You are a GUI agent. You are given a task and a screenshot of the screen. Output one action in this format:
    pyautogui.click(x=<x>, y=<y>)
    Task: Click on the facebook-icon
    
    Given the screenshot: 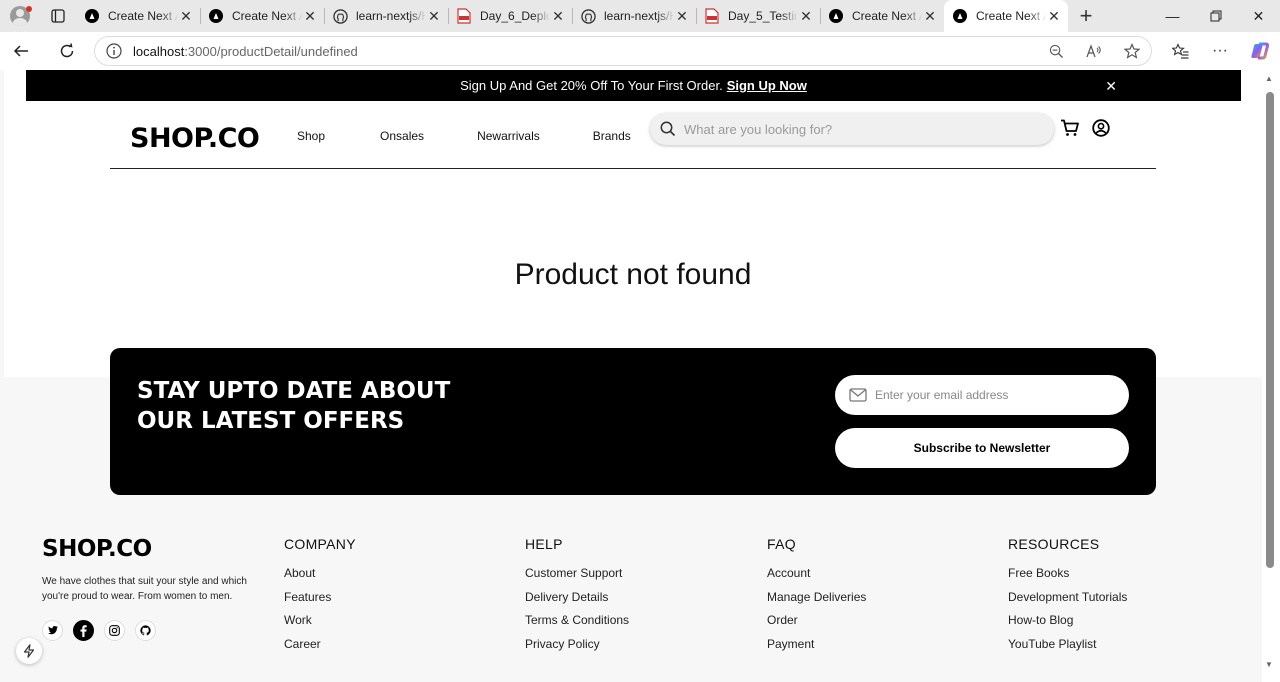 What is the action you would take?
    pyautogui.click(x=83, y=630)
    